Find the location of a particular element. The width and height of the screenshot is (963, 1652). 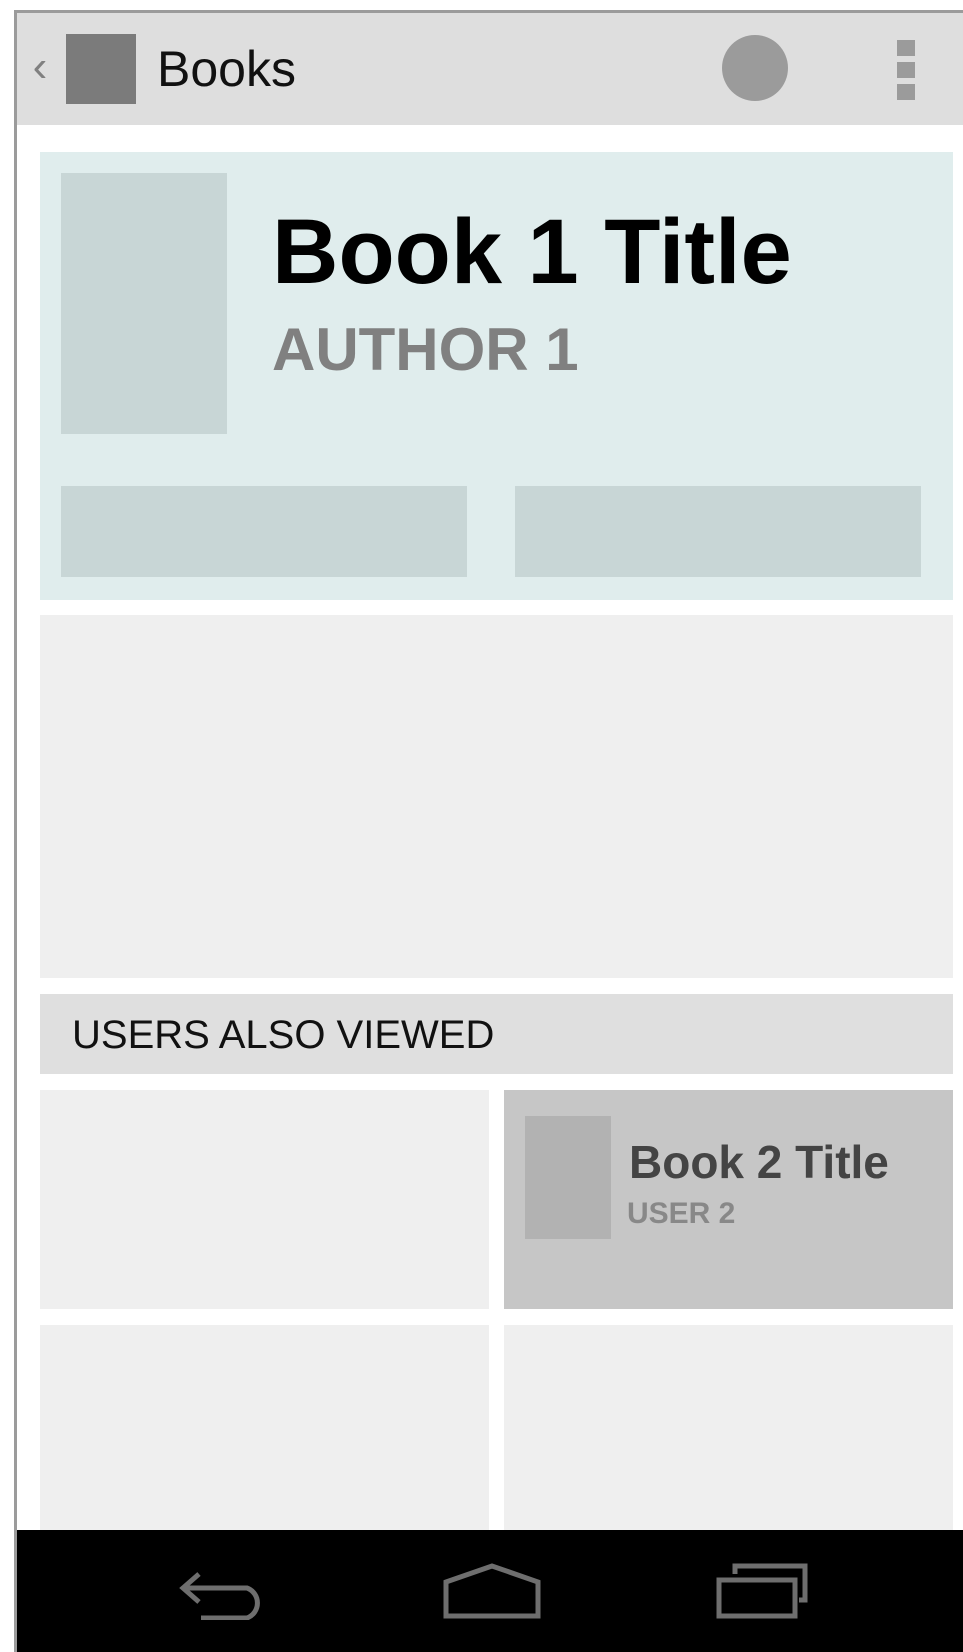

home-icon is located at coordinates (492, 1590).